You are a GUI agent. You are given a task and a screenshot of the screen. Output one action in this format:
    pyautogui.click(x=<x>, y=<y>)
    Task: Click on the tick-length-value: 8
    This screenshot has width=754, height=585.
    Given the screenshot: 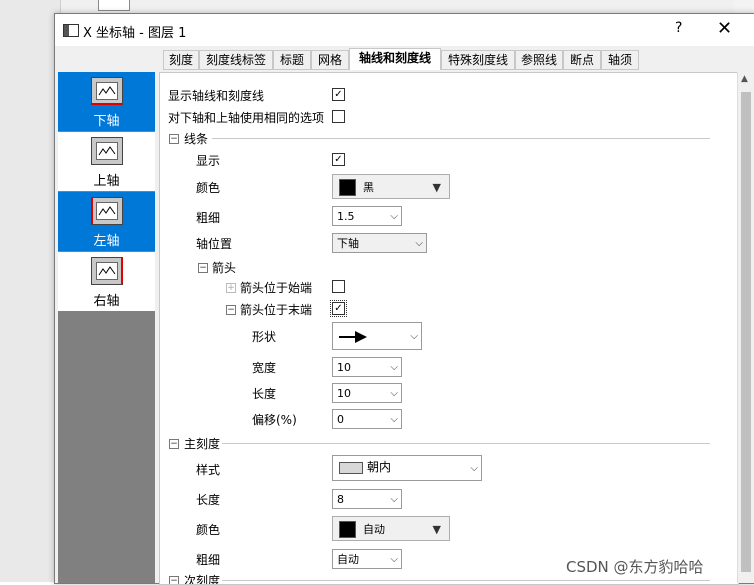 What is the action you would take?
    pyautogui.click(x=340, y=499)
    